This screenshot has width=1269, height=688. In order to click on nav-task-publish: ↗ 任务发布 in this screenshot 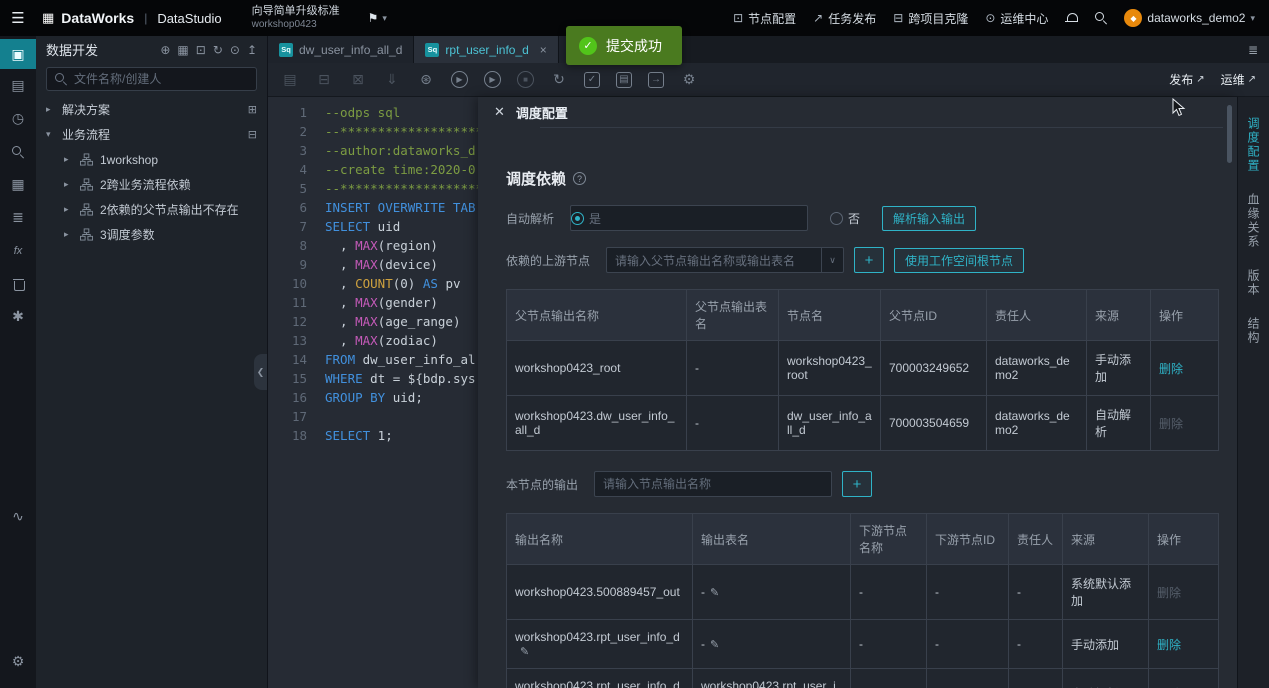, I will do `click(844, 18)`.